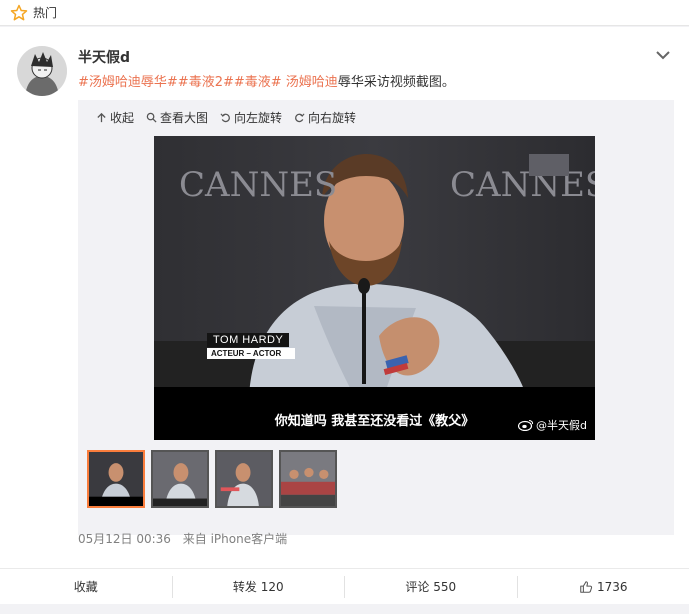 The image size is (689, 614). Describe the element at coordinates (396, 82) in the screenshot. I see `post-text-suffix: 辱华采访视频截图。` at that location.